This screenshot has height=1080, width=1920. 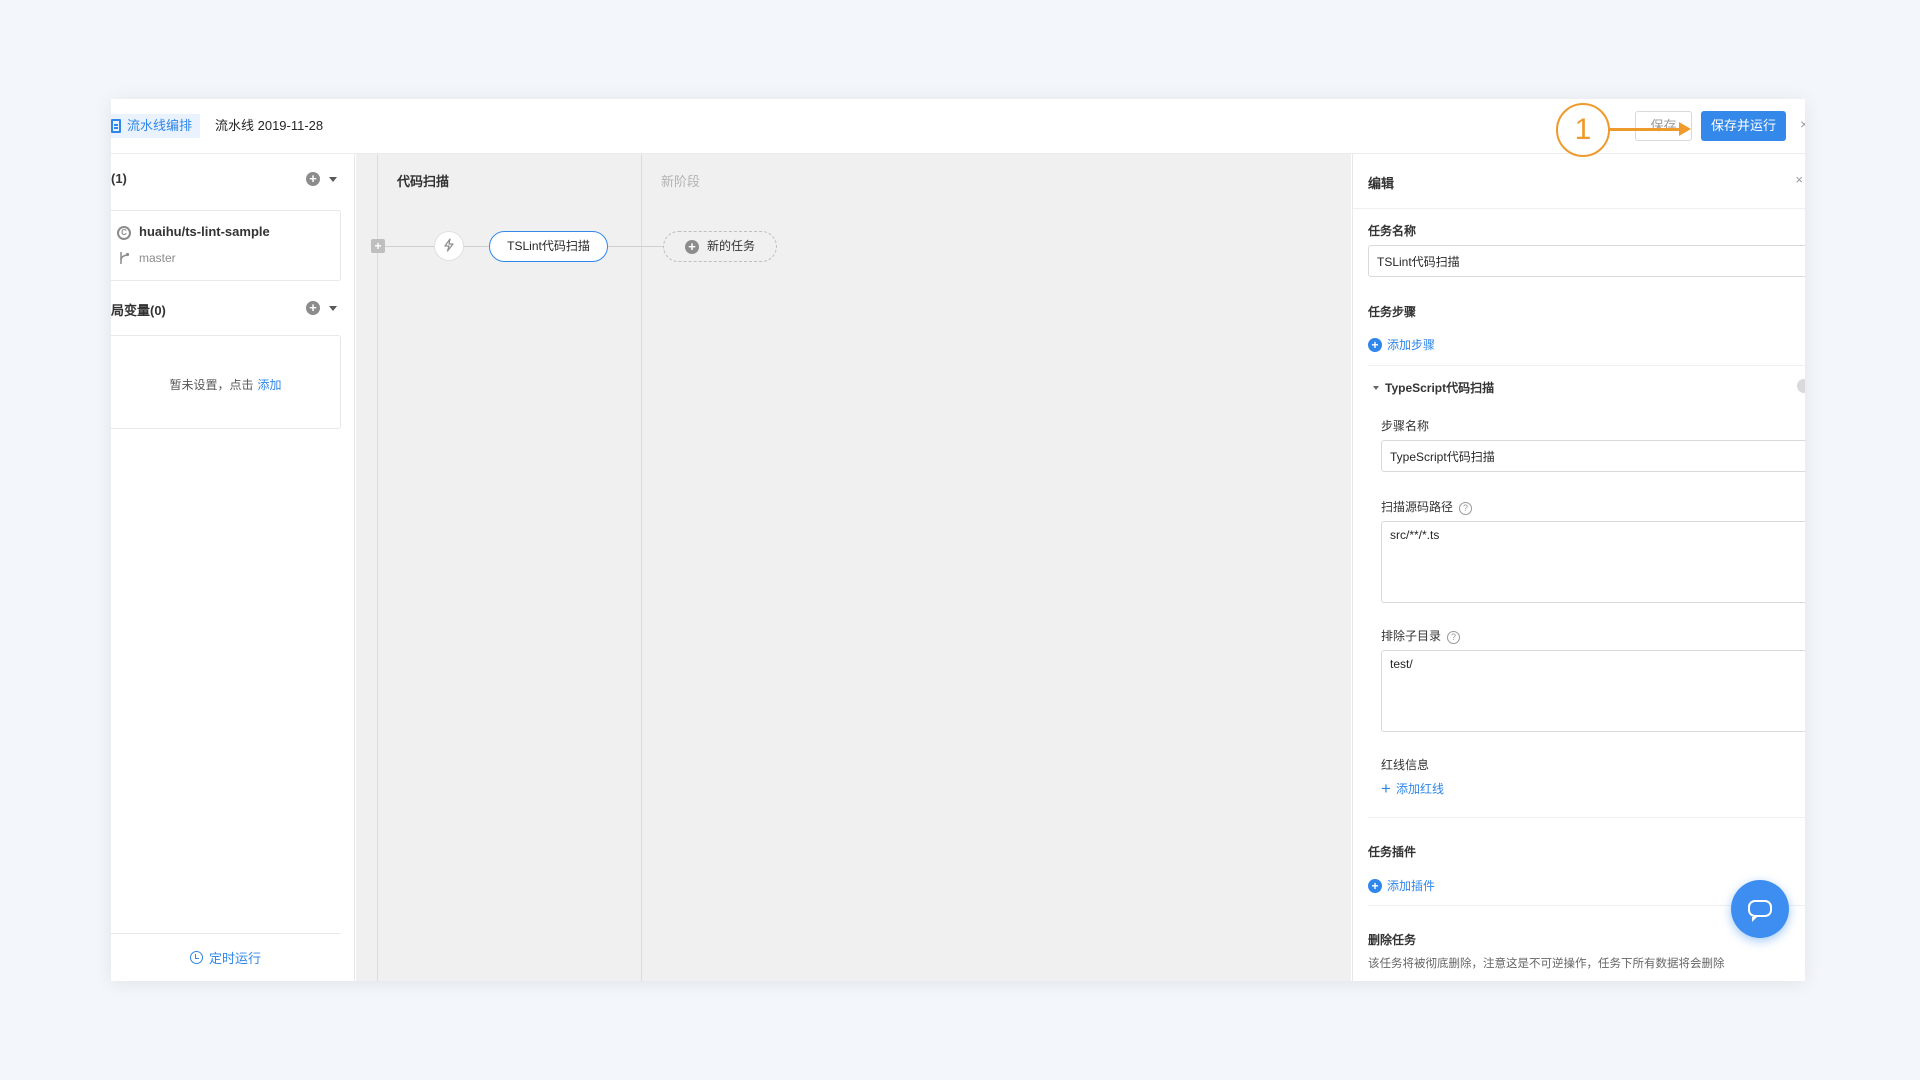 I want to click on add-step-button: + 添加步骤, so click(x=1401, y=344).